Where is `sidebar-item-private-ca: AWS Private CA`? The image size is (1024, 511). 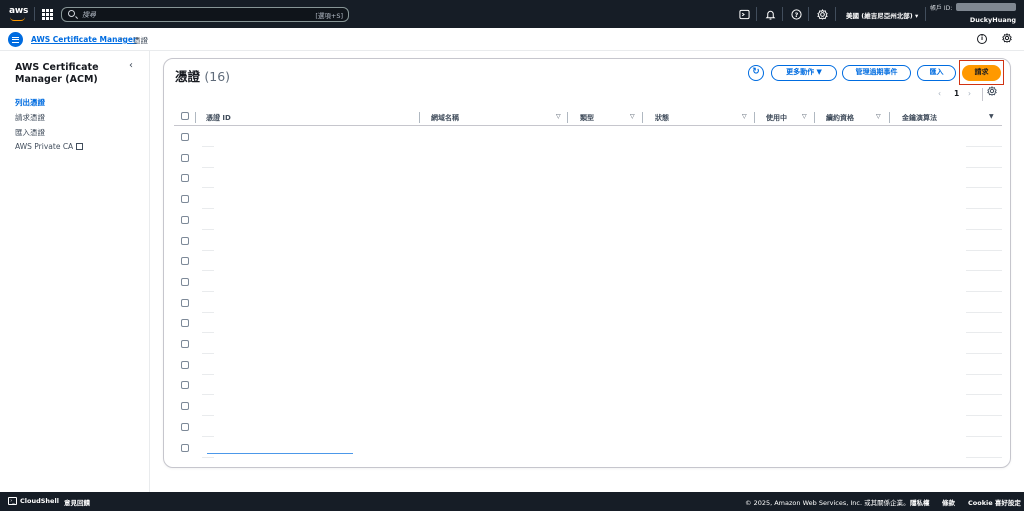
sidebar-item-private-ca: AWS Private CA is located at coordinates (49, 146).